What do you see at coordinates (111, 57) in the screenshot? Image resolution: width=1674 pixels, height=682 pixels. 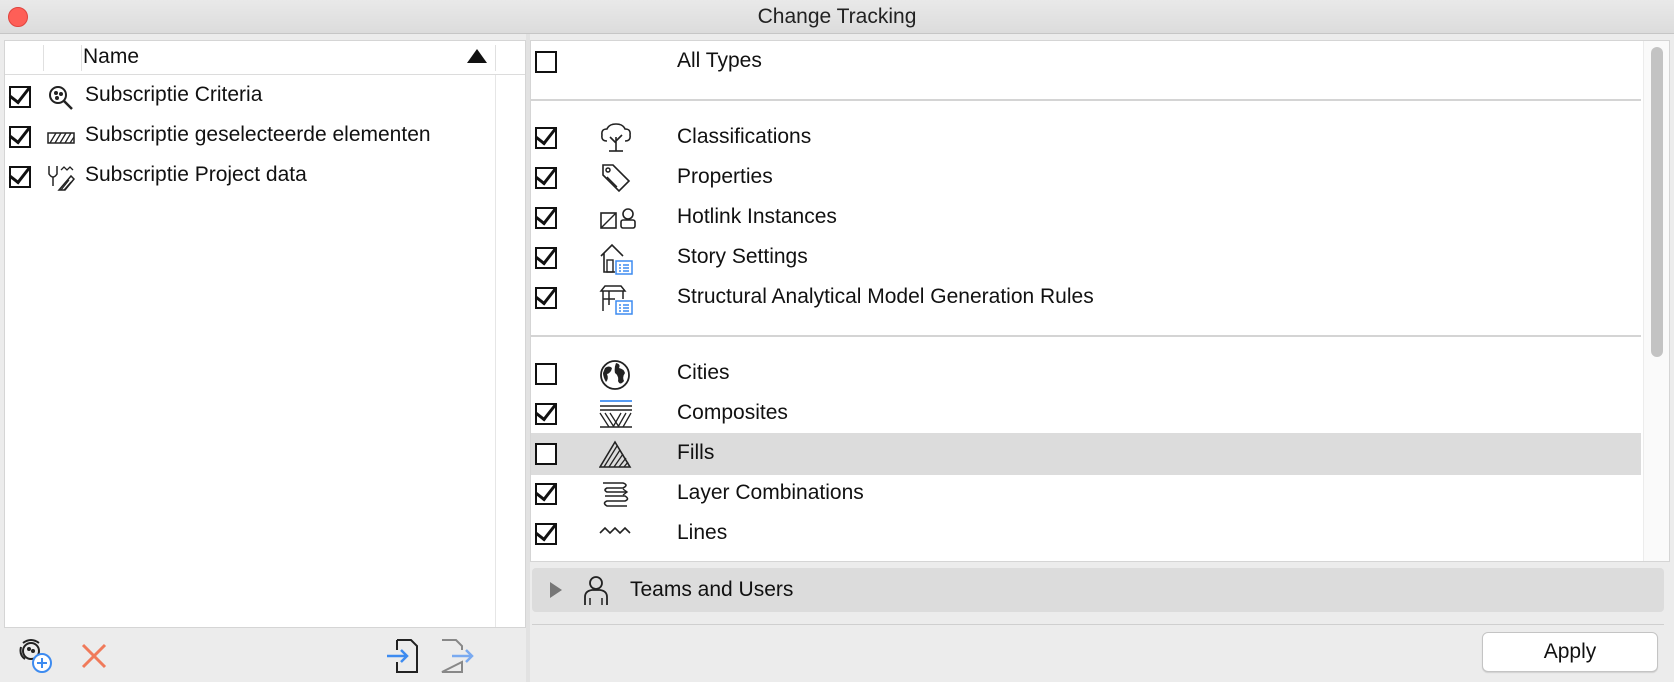 I see `name-column-header: Name` at bounding box center [111, 57].